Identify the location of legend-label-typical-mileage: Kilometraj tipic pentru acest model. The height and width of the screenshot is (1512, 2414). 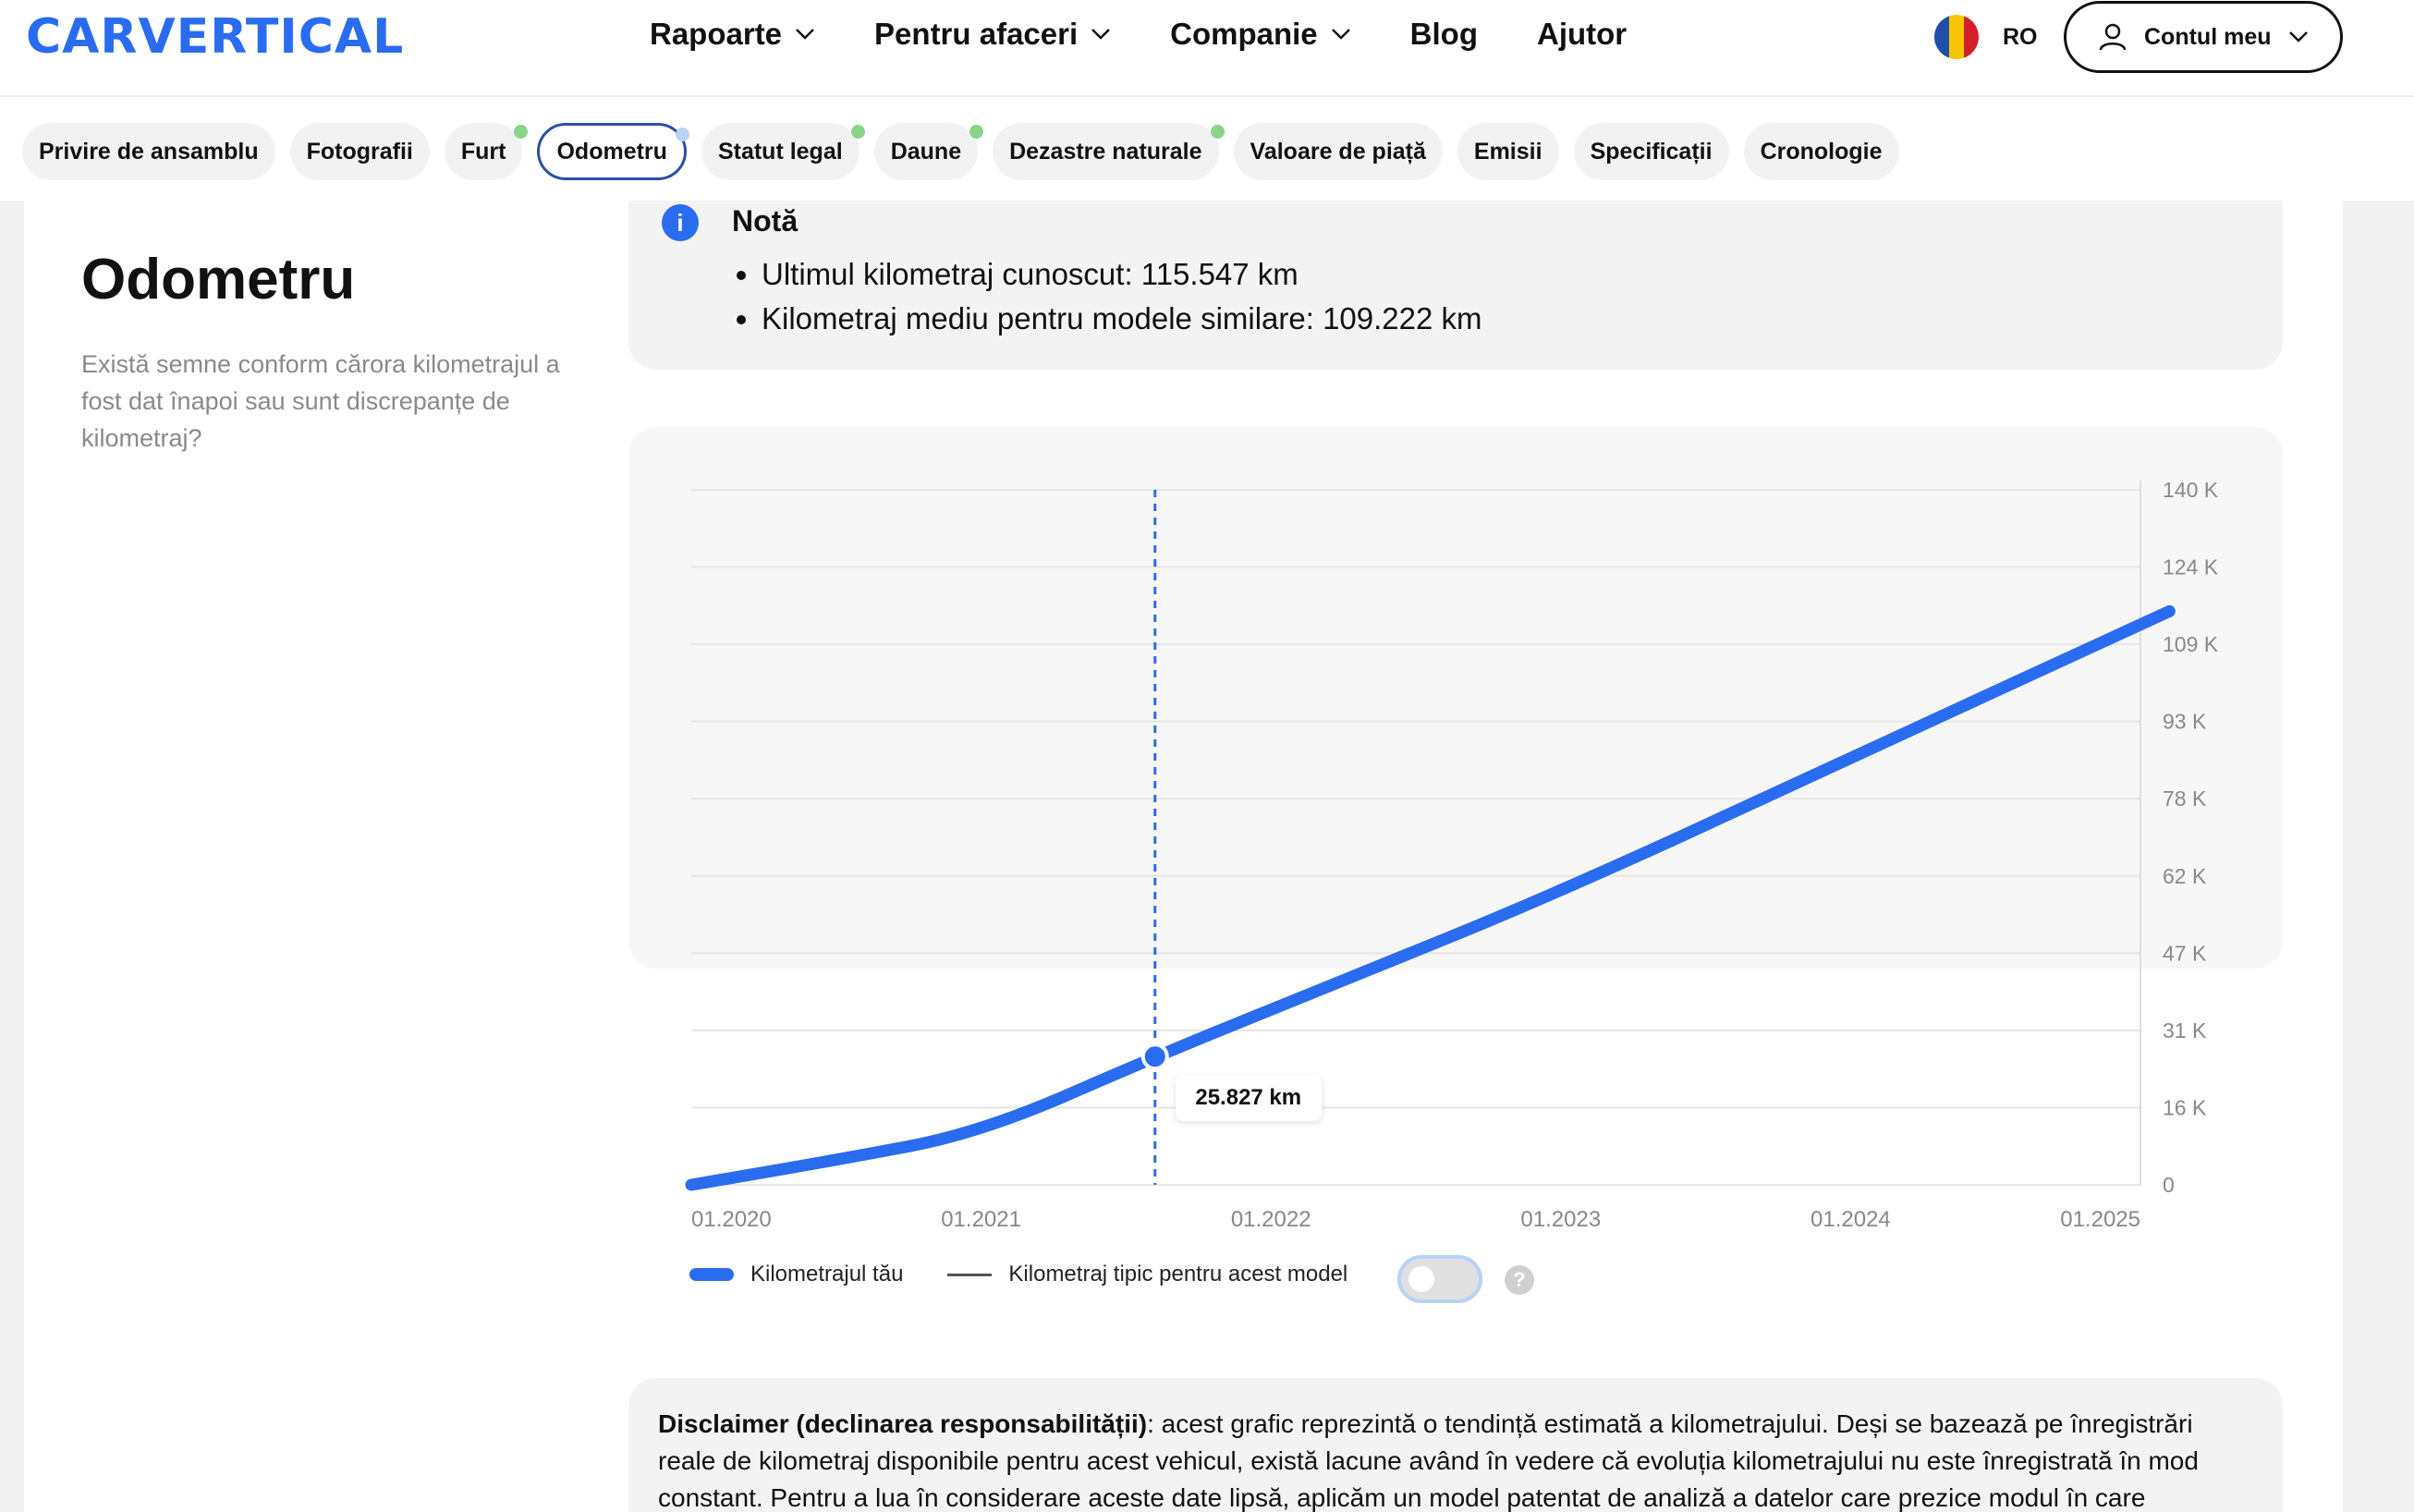
(1178, 1274).